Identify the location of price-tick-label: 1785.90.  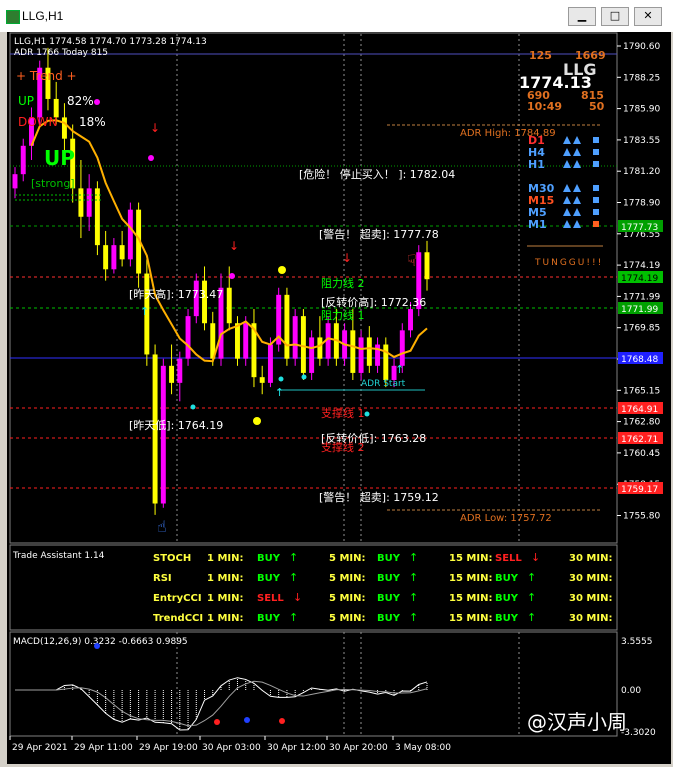
(641, 110).